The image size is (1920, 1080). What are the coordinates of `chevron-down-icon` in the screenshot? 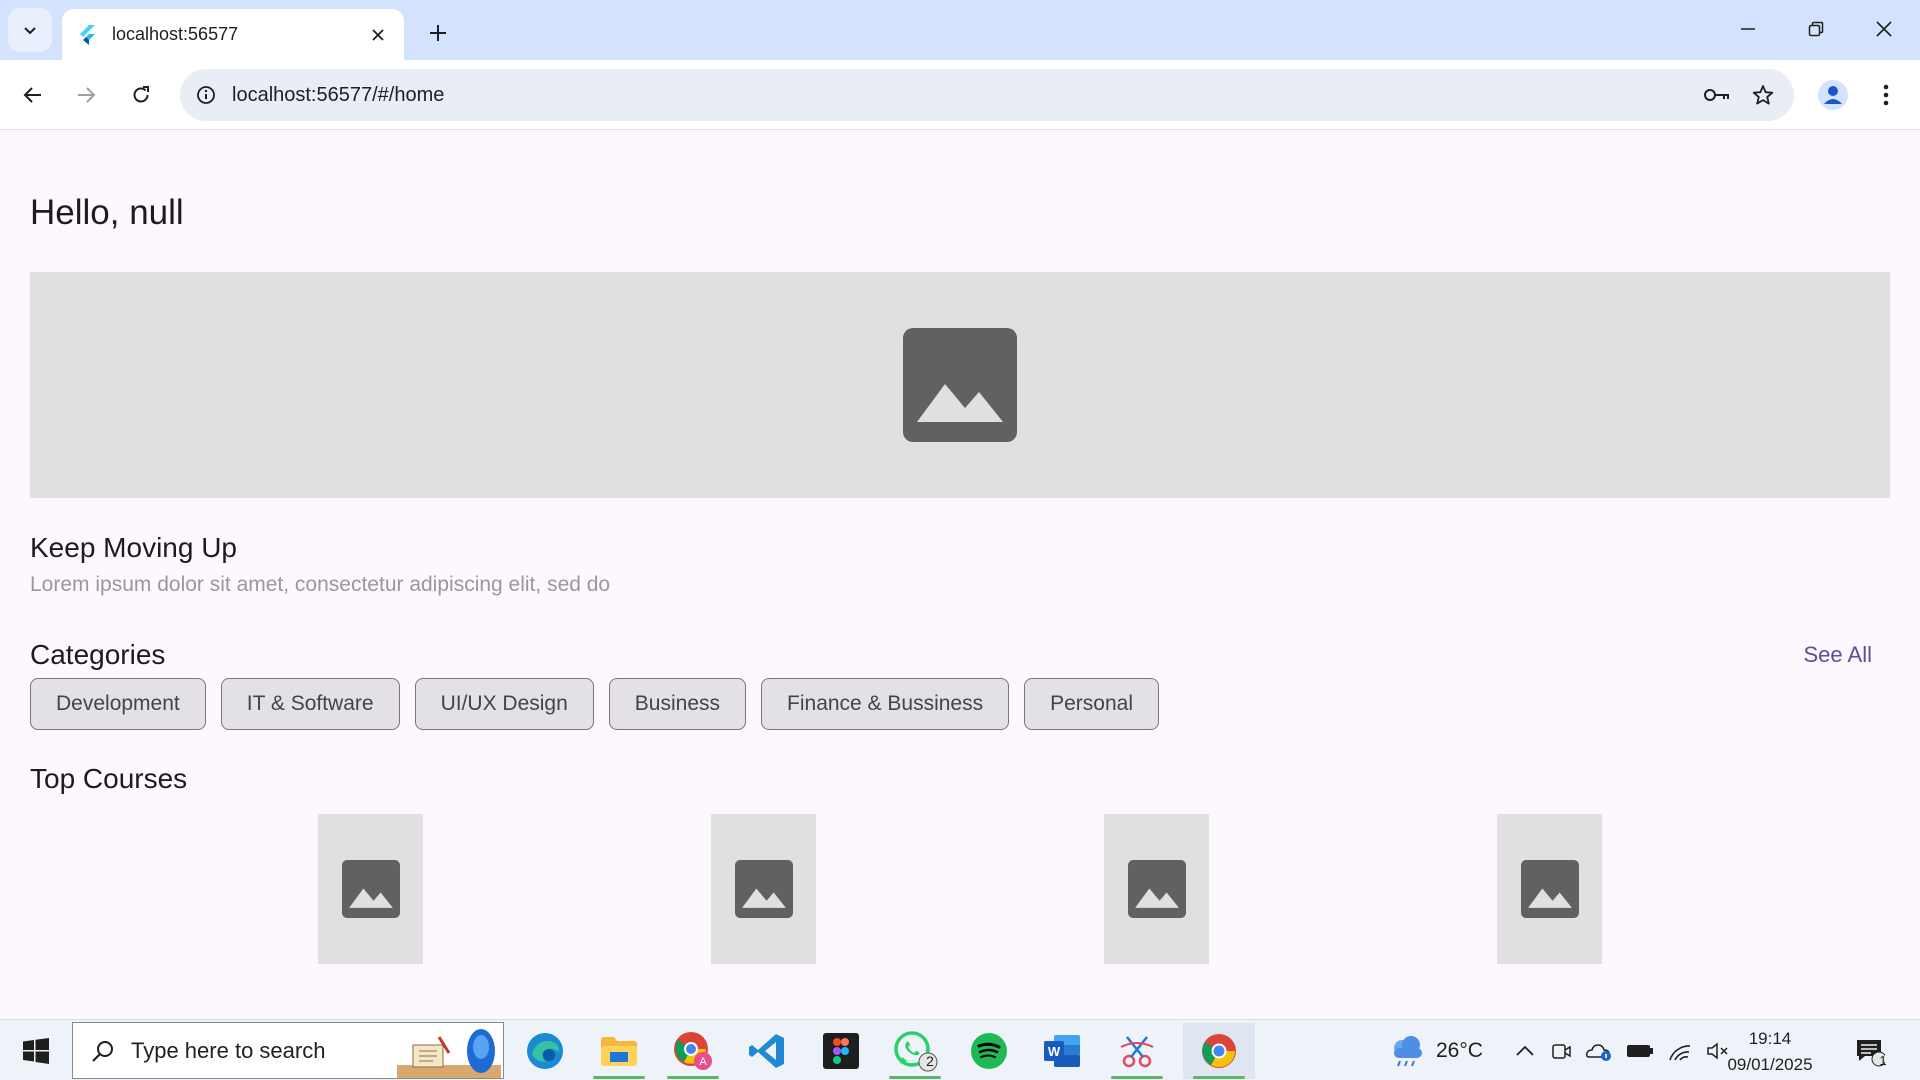 It's located at (30, 31).